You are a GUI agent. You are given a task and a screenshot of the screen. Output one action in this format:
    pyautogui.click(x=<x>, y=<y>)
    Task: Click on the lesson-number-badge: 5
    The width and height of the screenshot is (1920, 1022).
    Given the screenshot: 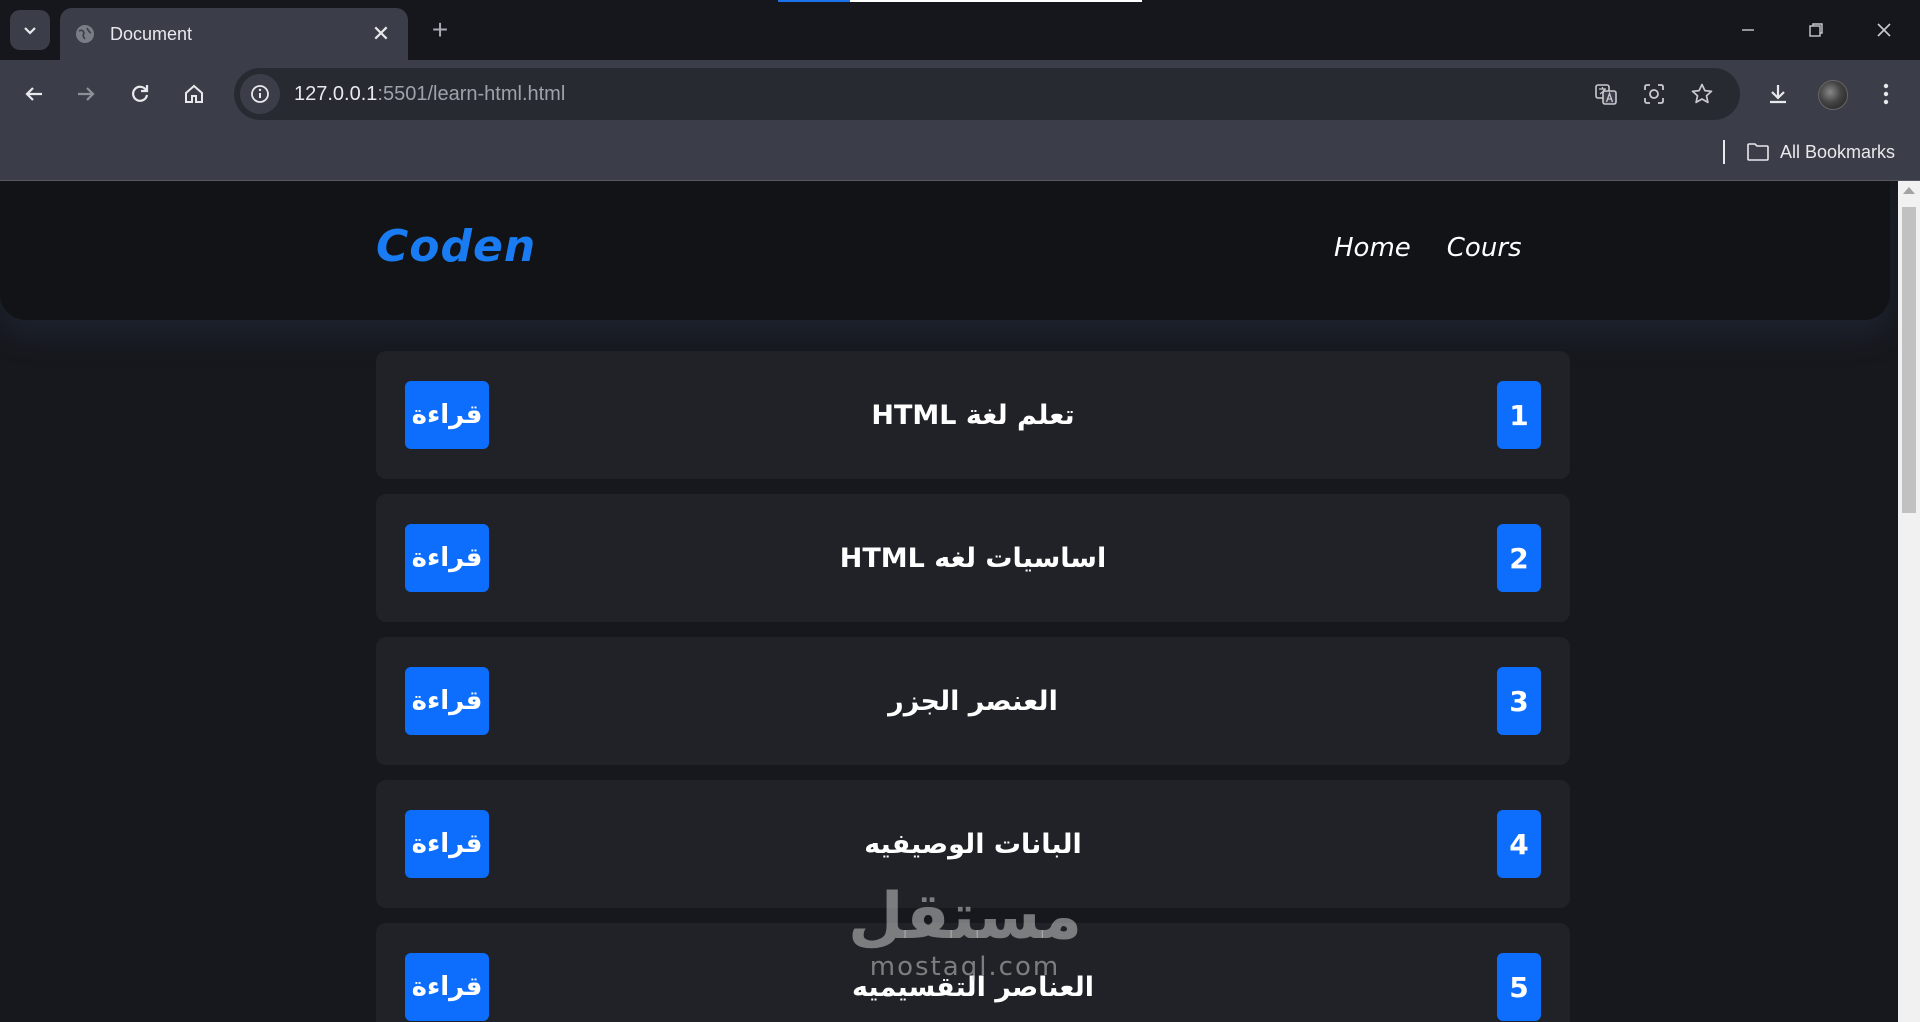 What is the action you would take?
    pyautogui.click(x=1519, y=987)
    